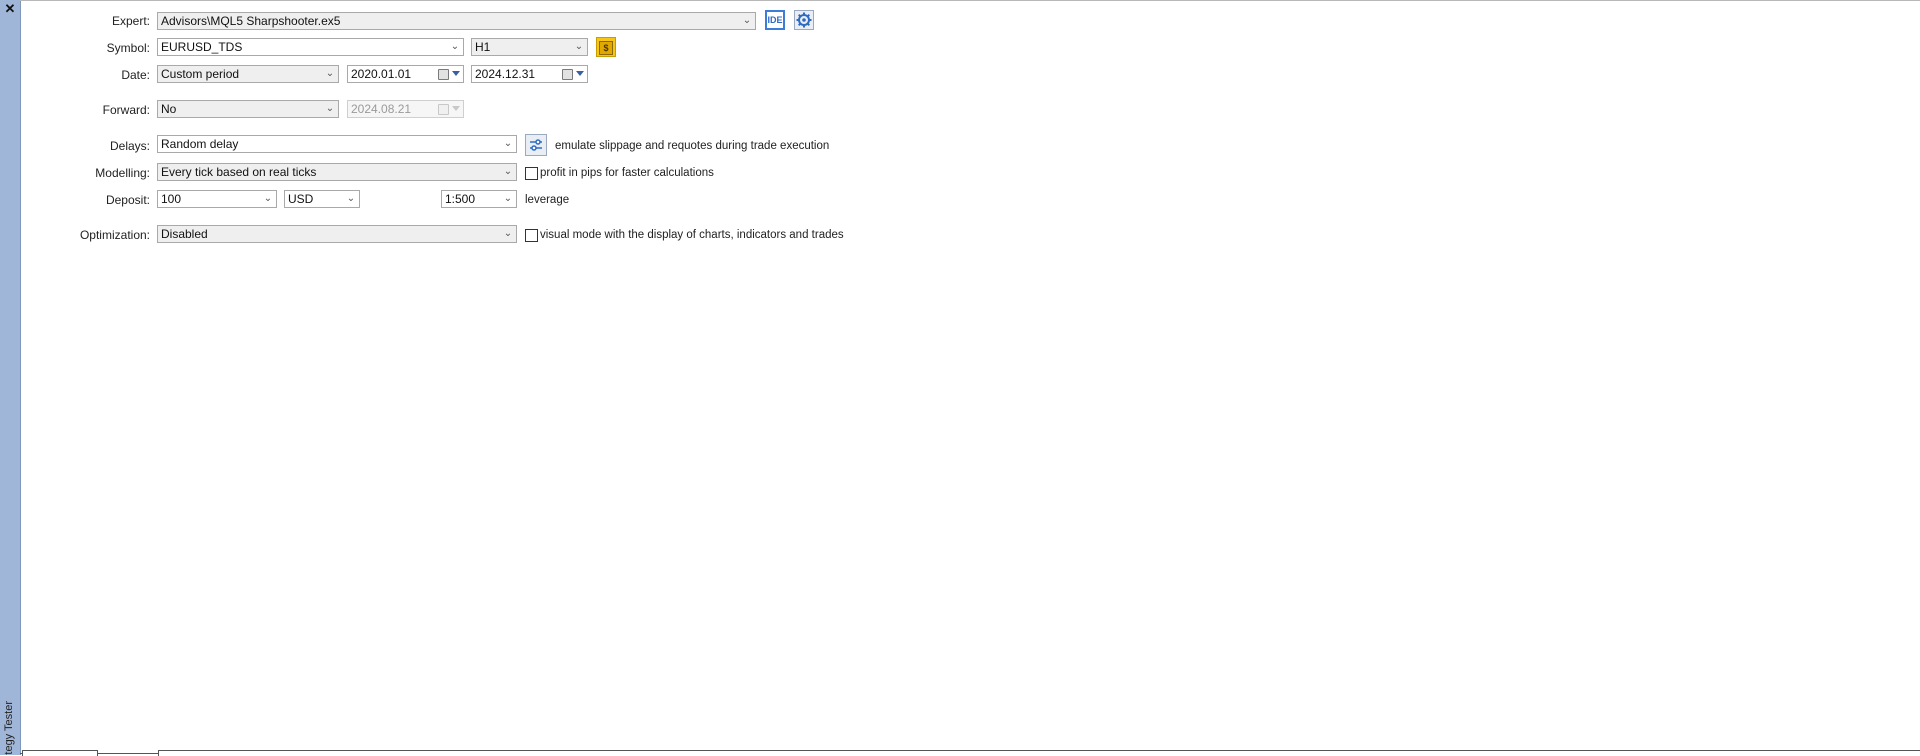 This screenshot has height=756, width=1920. What do you see at coordinates (1039, 753) in the screenshot?
I see `bottom-tab-area` at bounding box center [1039, 753].